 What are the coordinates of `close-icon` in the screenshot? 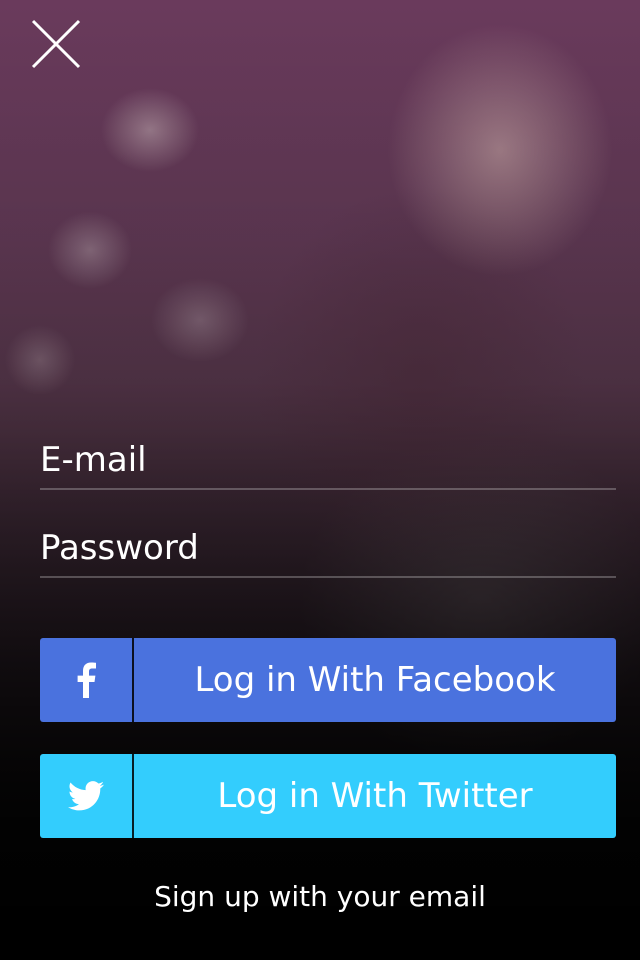 It's located at (56, 44).